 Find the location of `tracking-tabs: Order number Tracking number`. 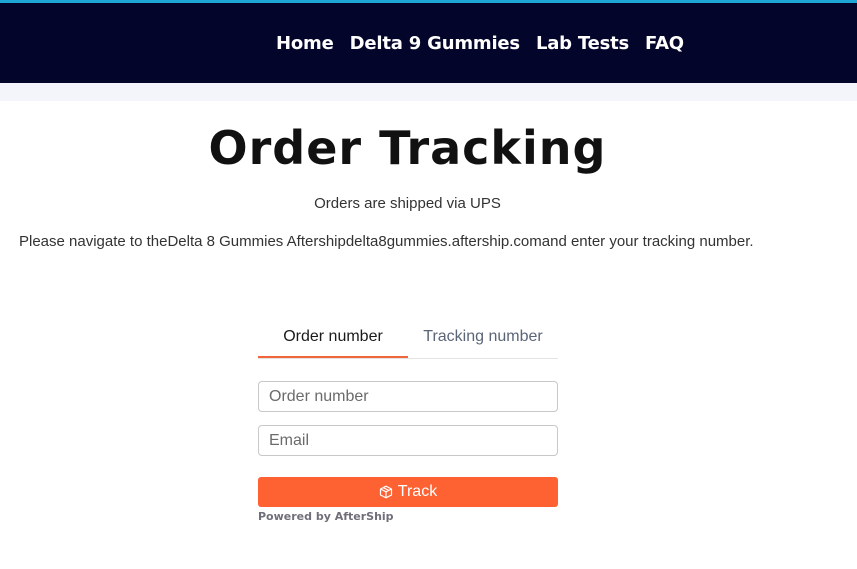

tracking-tabs: Order number Tracking number is located at coordinates (408, 339).